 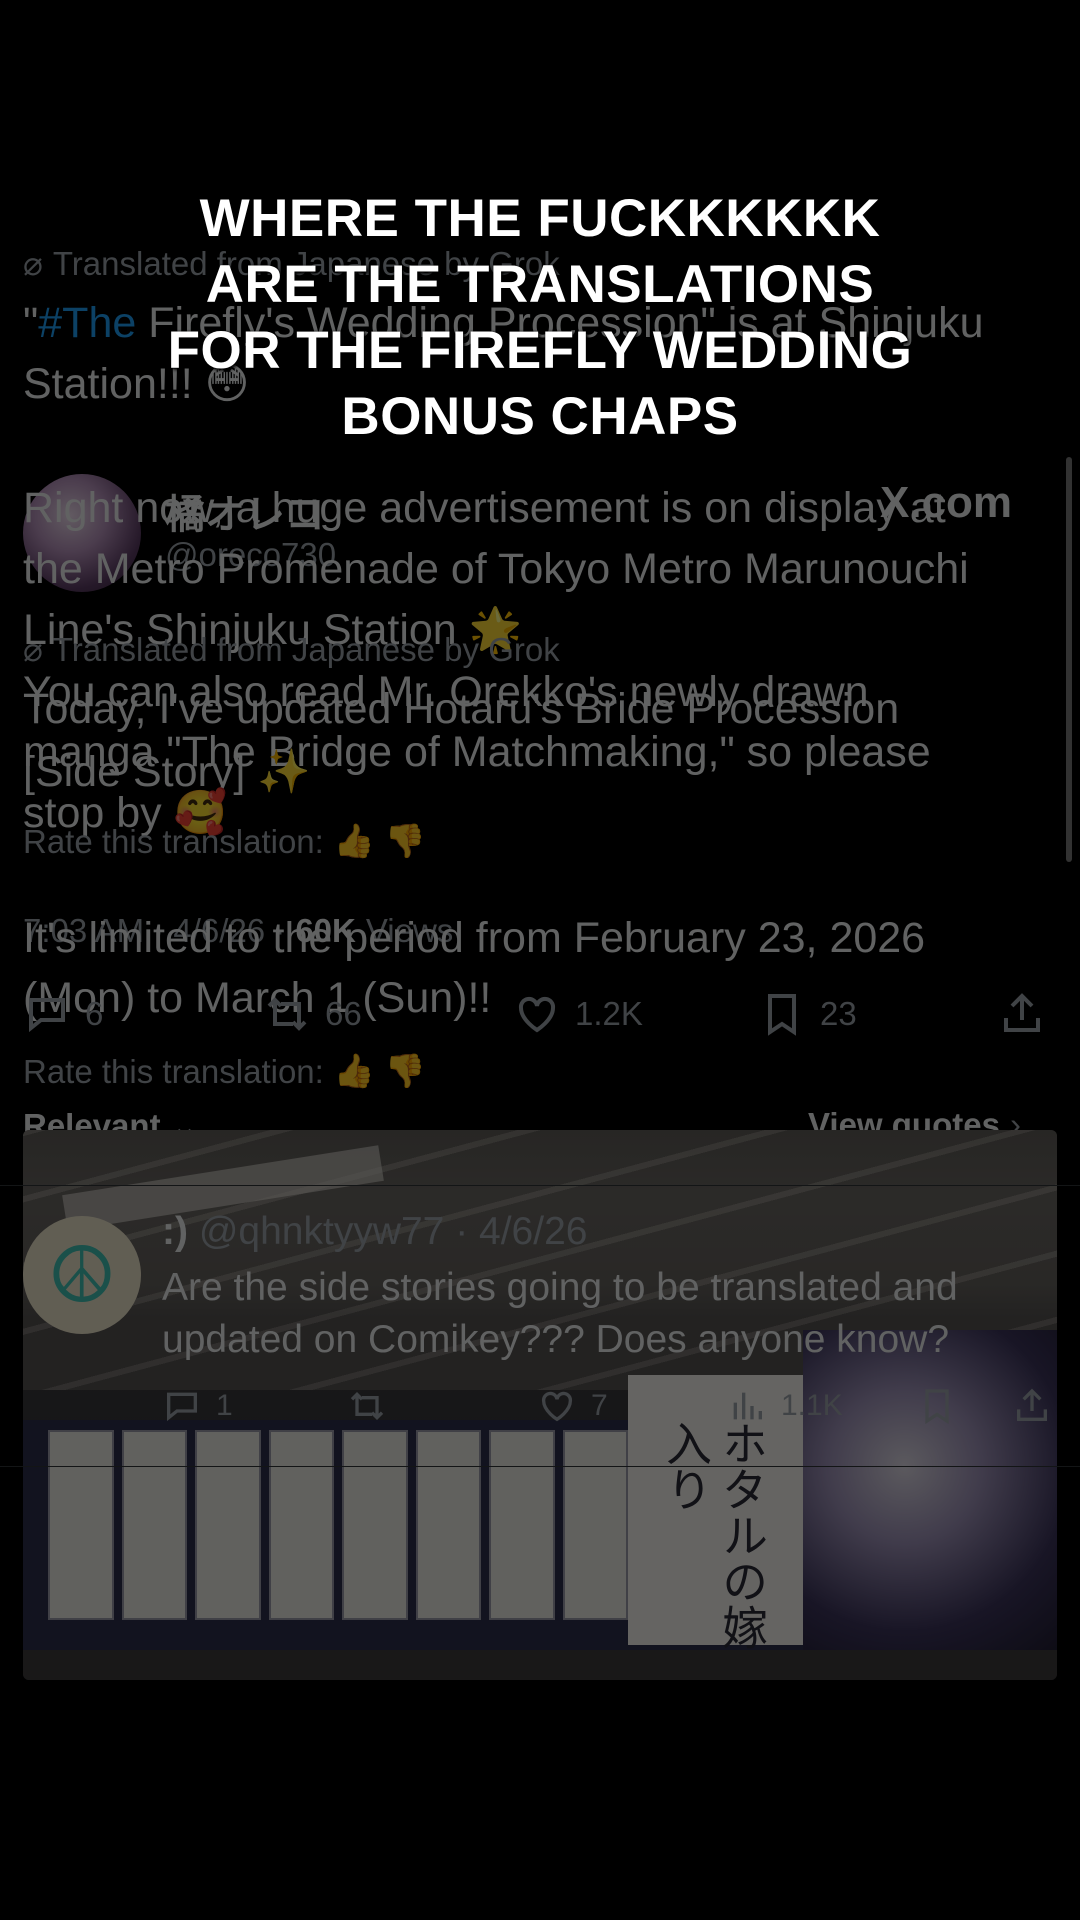 What do you see at coordinates (175, 1231) in the screenshot?
I see `reply-author-name: :)` at bounding box center [175, 1231].